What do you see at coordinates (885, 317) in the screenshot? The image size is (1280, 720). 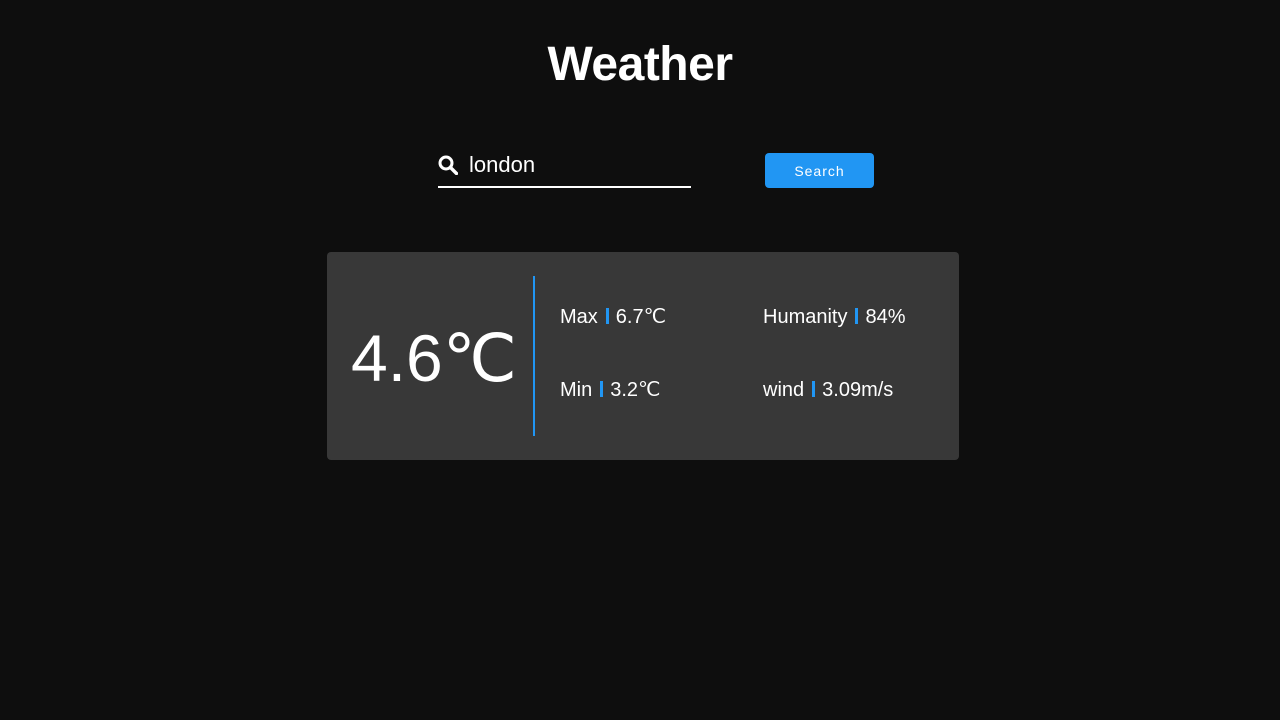 I see `humidity-value: 84%` at bounding box center [885, 317].